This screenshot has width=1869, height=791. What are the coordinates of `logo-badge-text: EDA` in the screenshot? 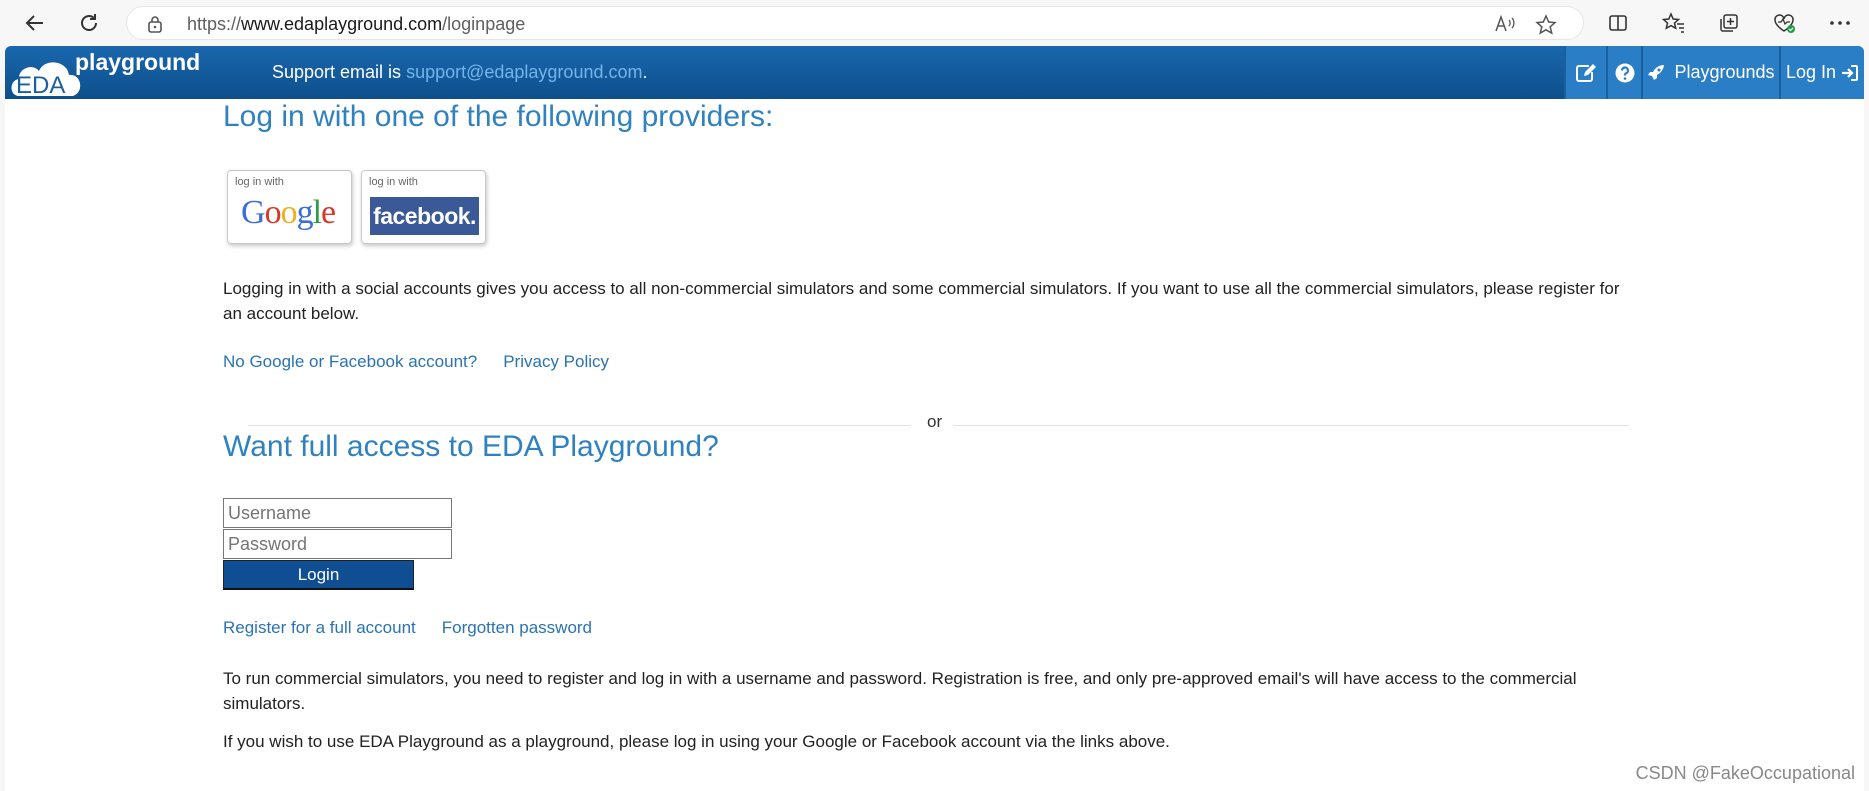 It's located at (40, 85).